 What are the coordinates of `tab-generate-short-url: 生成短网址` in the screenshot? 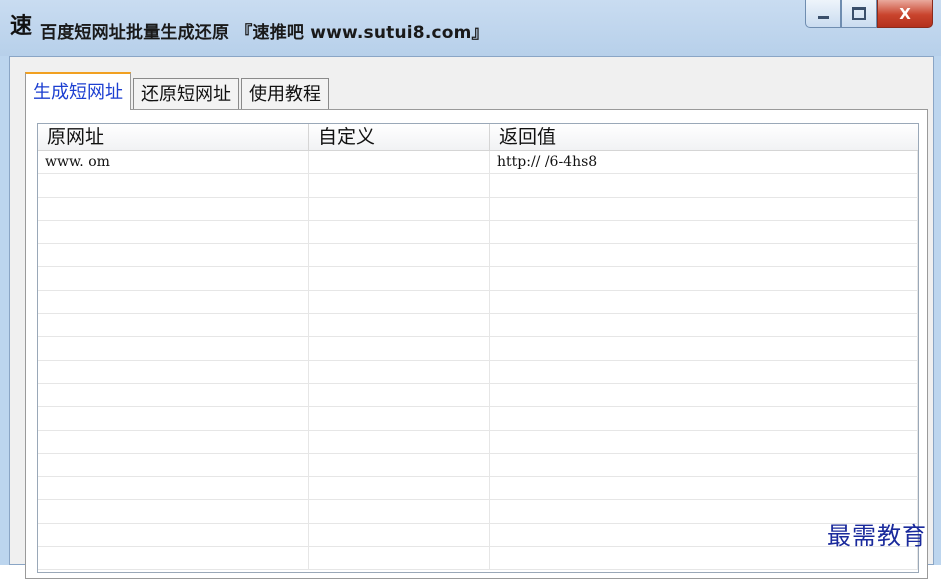 It's located at (78, 91).